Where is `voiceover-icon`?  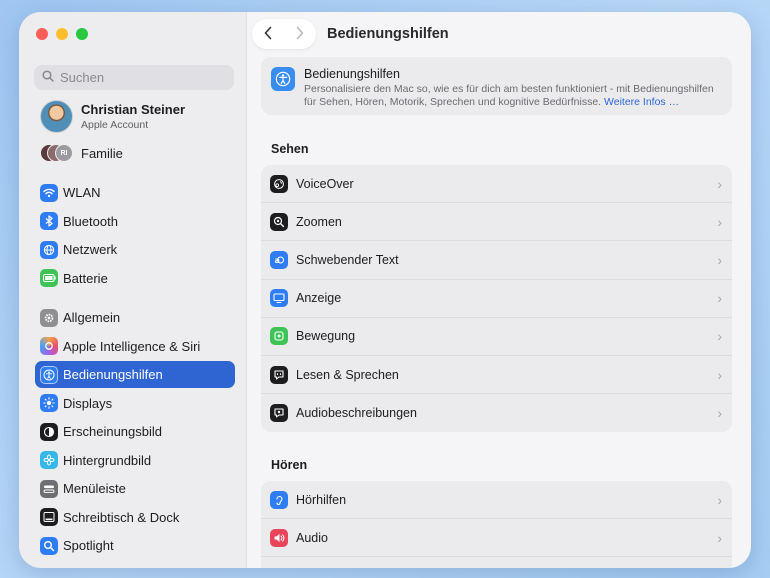 voiceover-icon is located at coordinates (279, 183).